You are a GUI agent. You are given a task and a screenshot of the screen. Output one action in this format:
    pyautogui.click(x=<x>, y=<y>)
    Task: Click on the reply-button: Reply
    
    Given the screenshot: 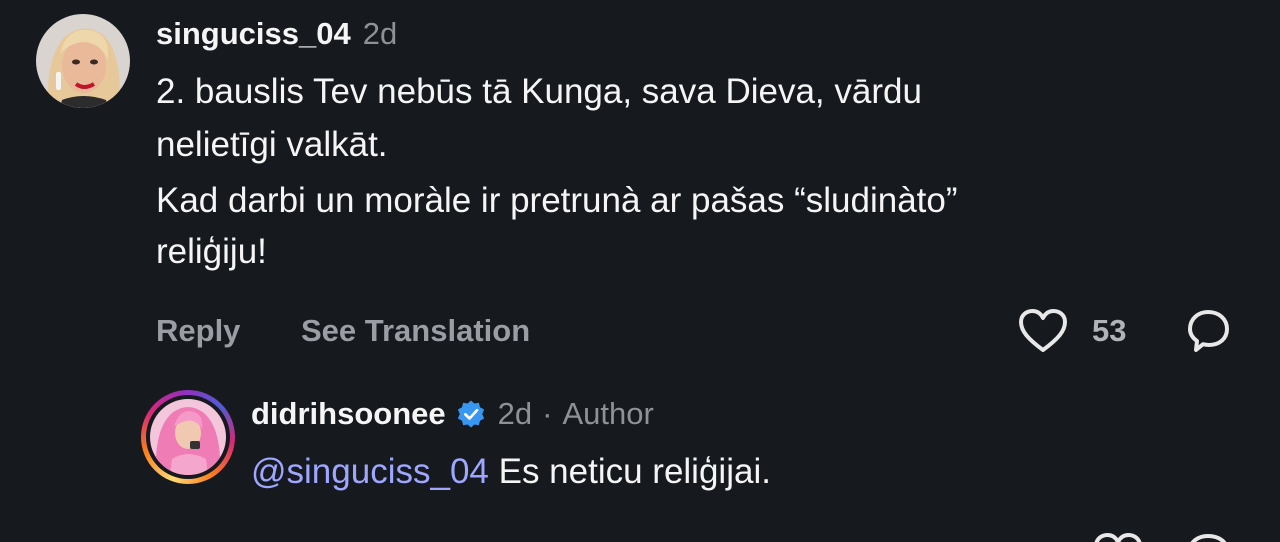 What is the action you would take?
    pyautogui.click(x=198, y=331)
    